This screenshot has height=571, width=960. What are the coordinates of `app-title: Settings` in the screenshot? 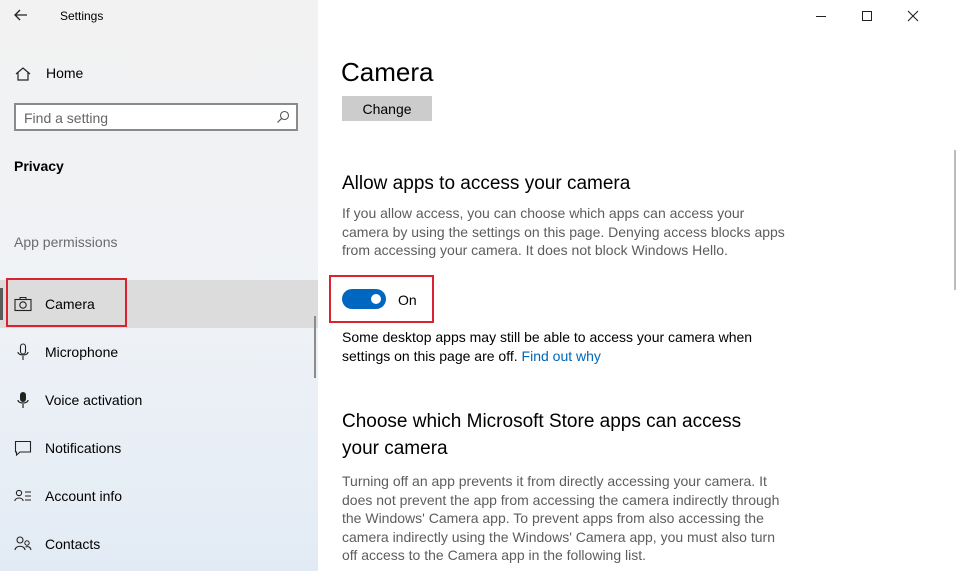 It's located at (82, 16).